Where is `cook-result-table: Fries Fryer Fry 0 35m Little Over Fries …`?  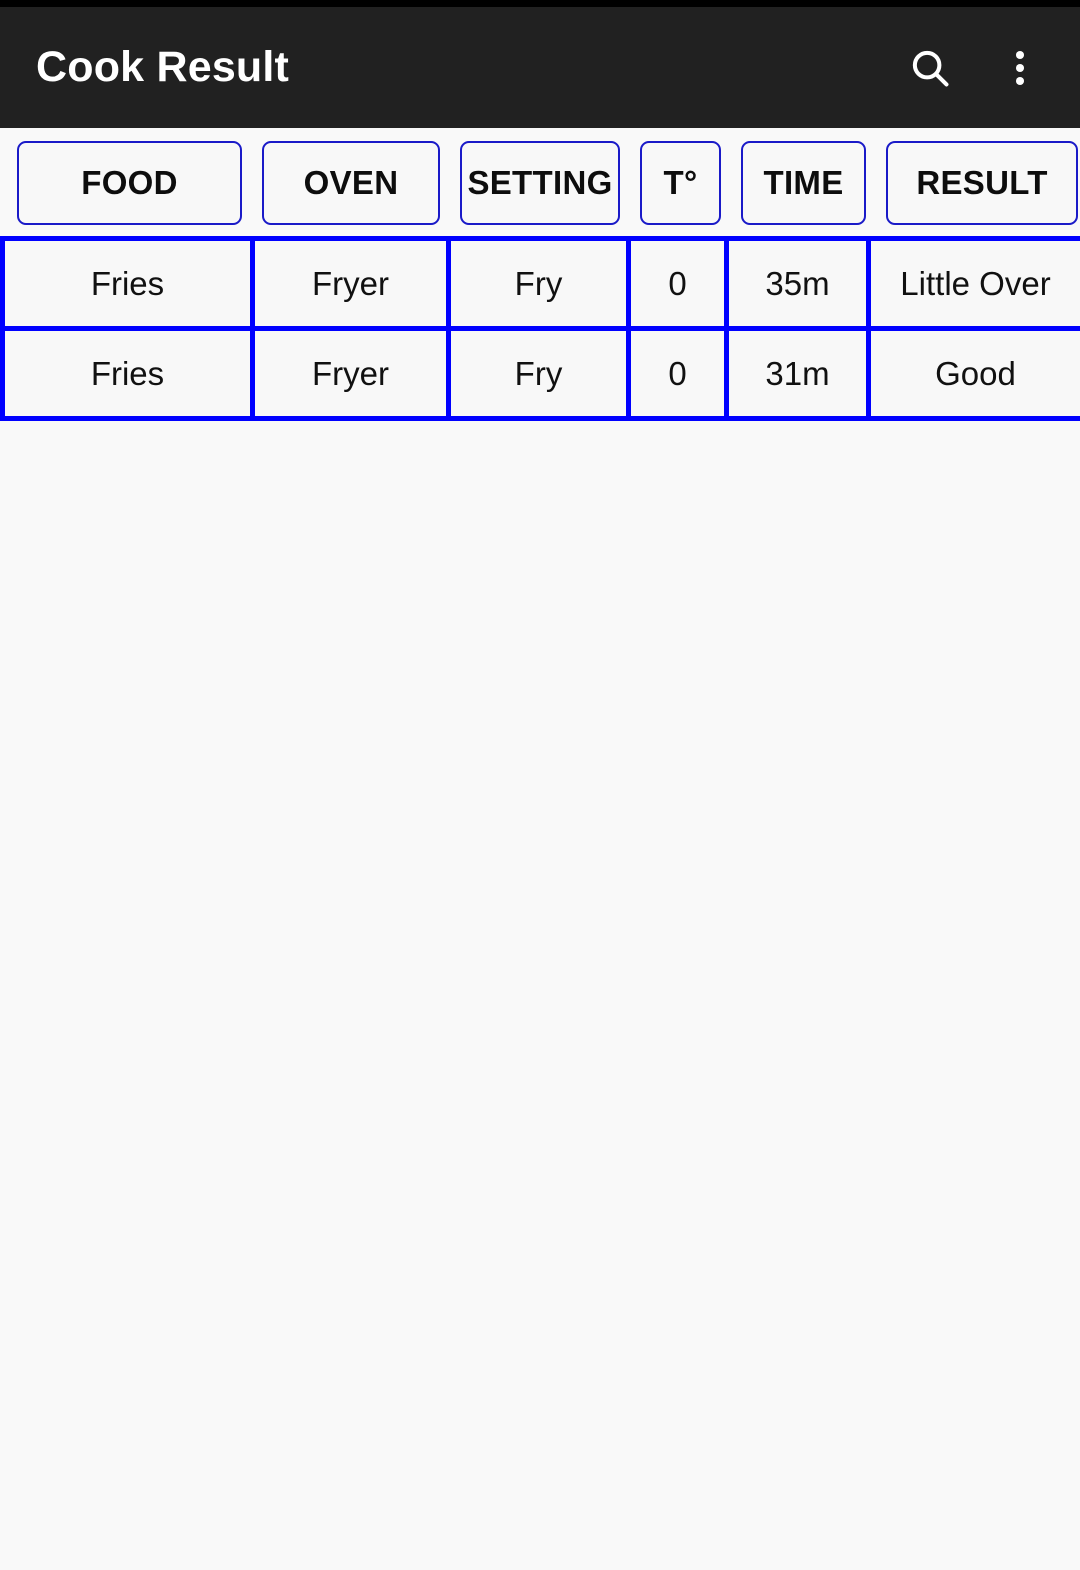 cook-result-table: Fries Fryer Fry 0 35m Little Over Fries … is located at coordinates (540, 328).